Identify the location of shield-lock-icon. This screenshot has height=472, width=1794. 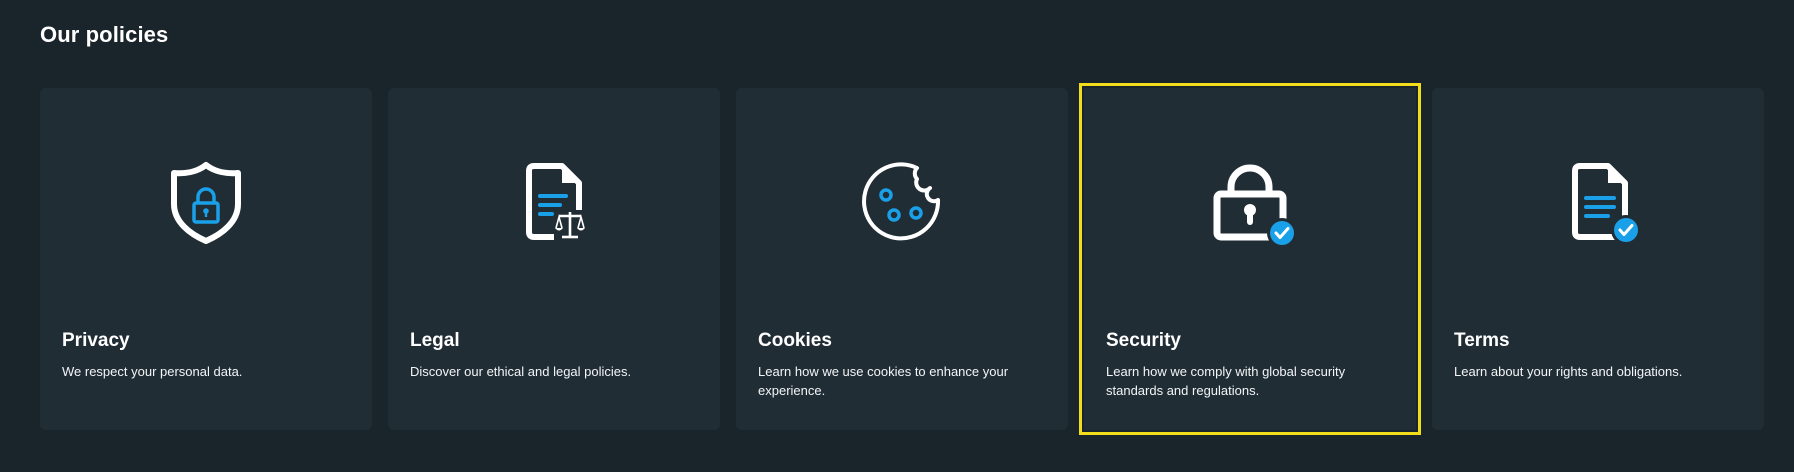
(206, 202).